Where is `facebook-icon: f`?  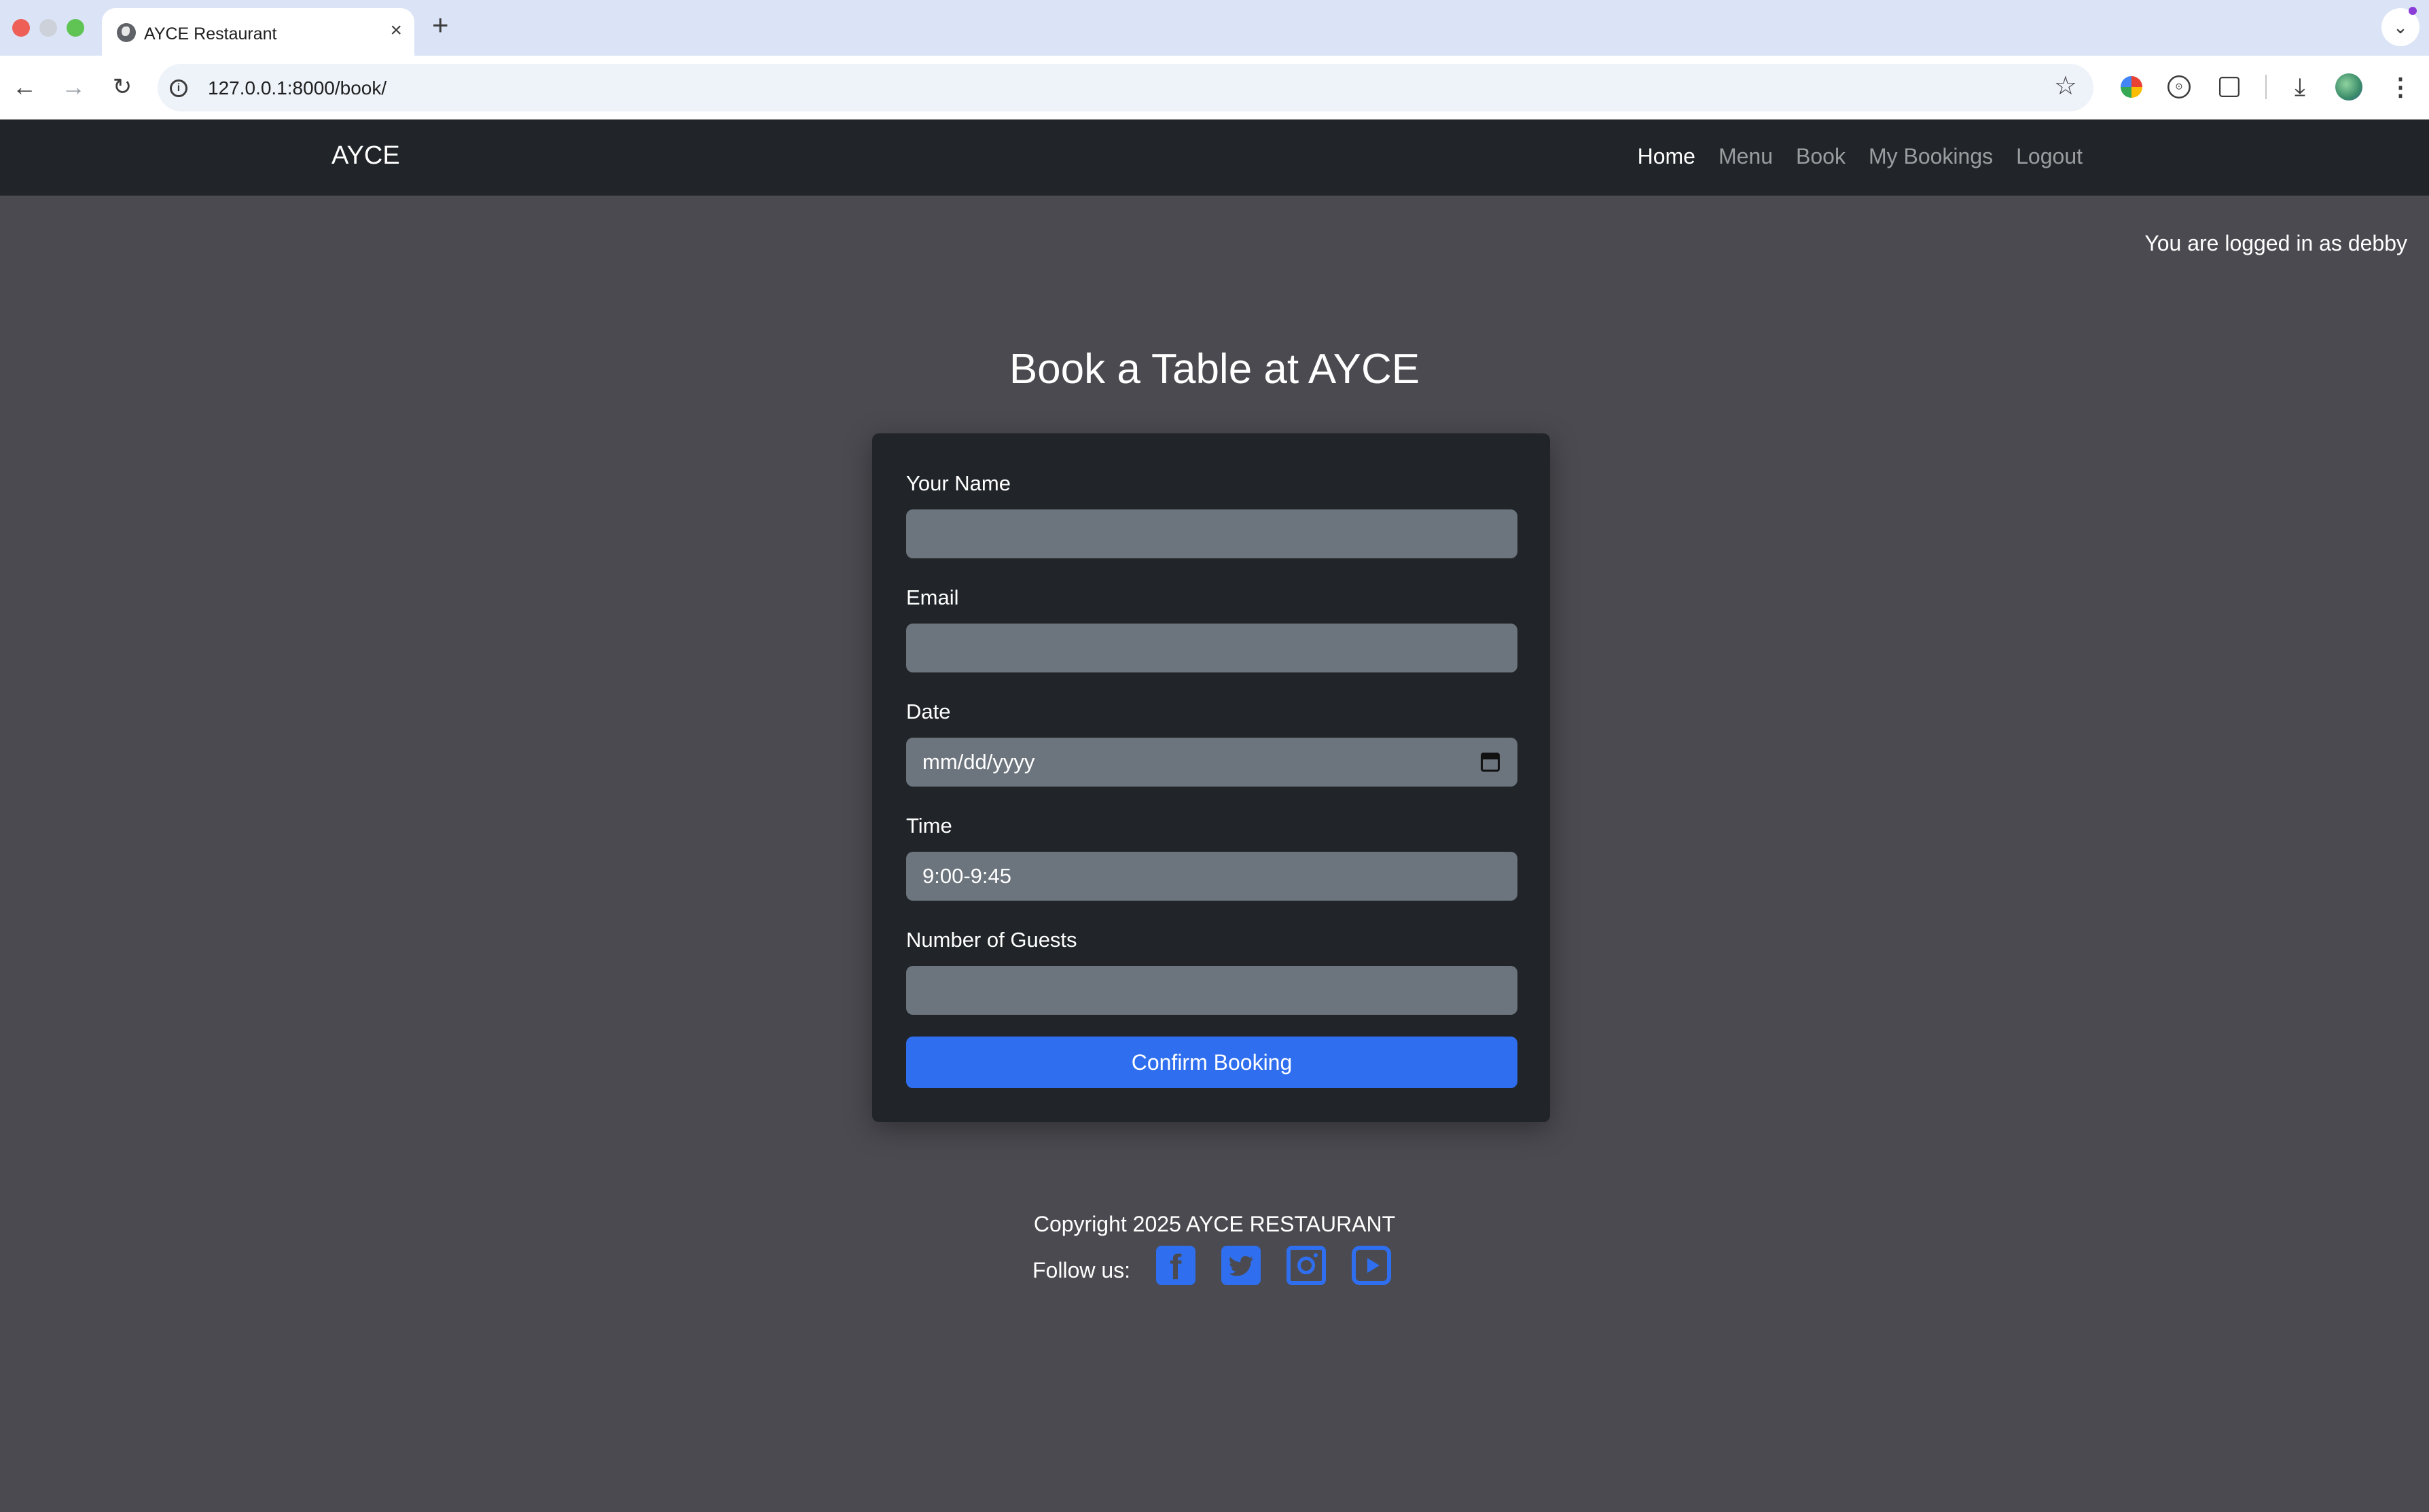 facebook-icon: f is located at coordinates (1176, 1265).